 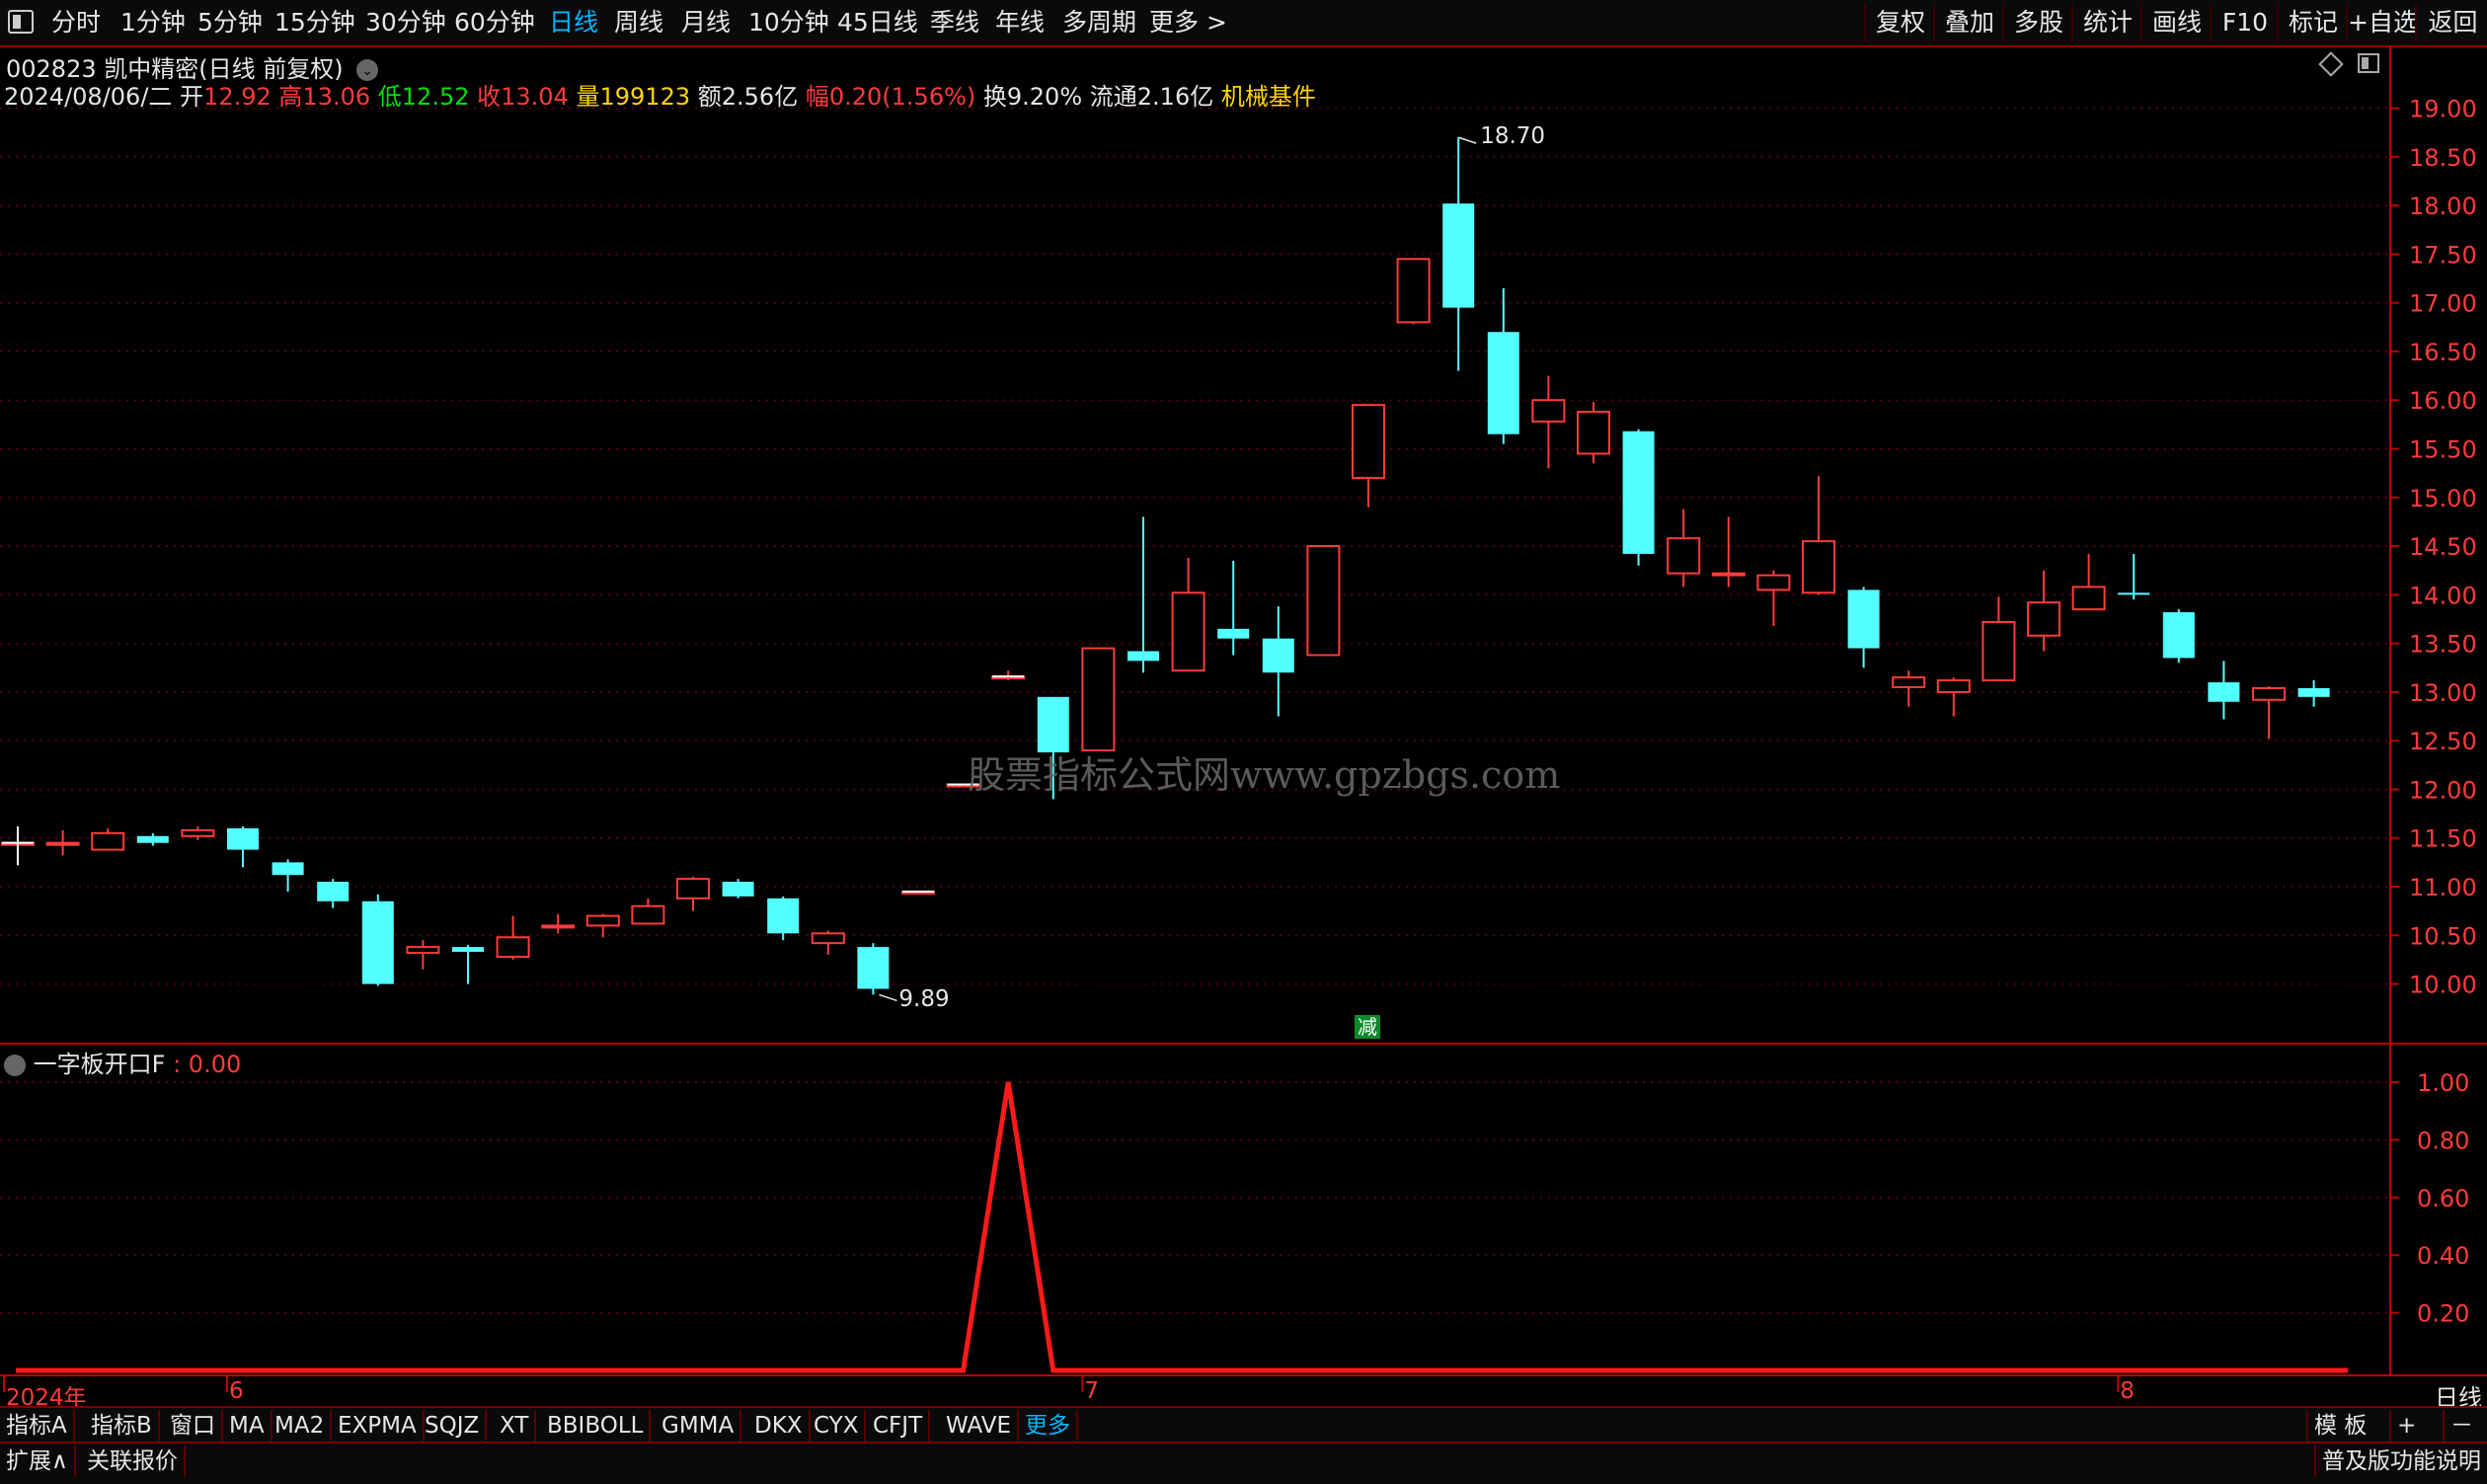 What do you see at coordinates (2461, 1426) in the screenshot?
I see `bottom-right-button-2: －` at bounding box center [2461, 1426].